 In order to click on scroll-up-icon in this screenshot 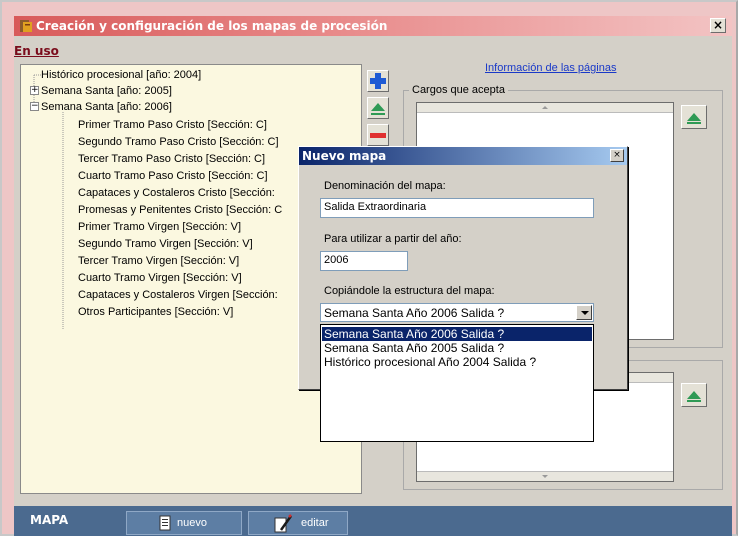, I will do `click(545, 107)`.